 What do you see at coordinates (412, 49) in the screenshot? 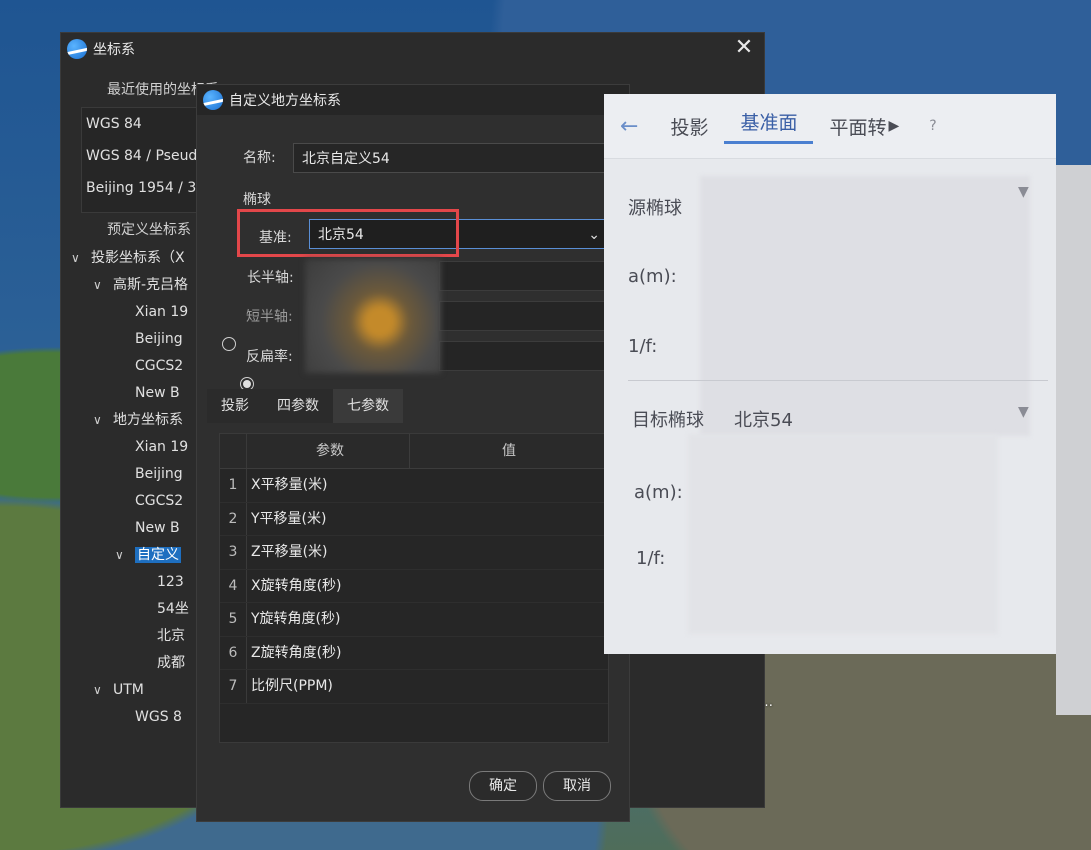
I see `dialog-titlebar: 坐标系 ✕` at bounding box center [412, 49].